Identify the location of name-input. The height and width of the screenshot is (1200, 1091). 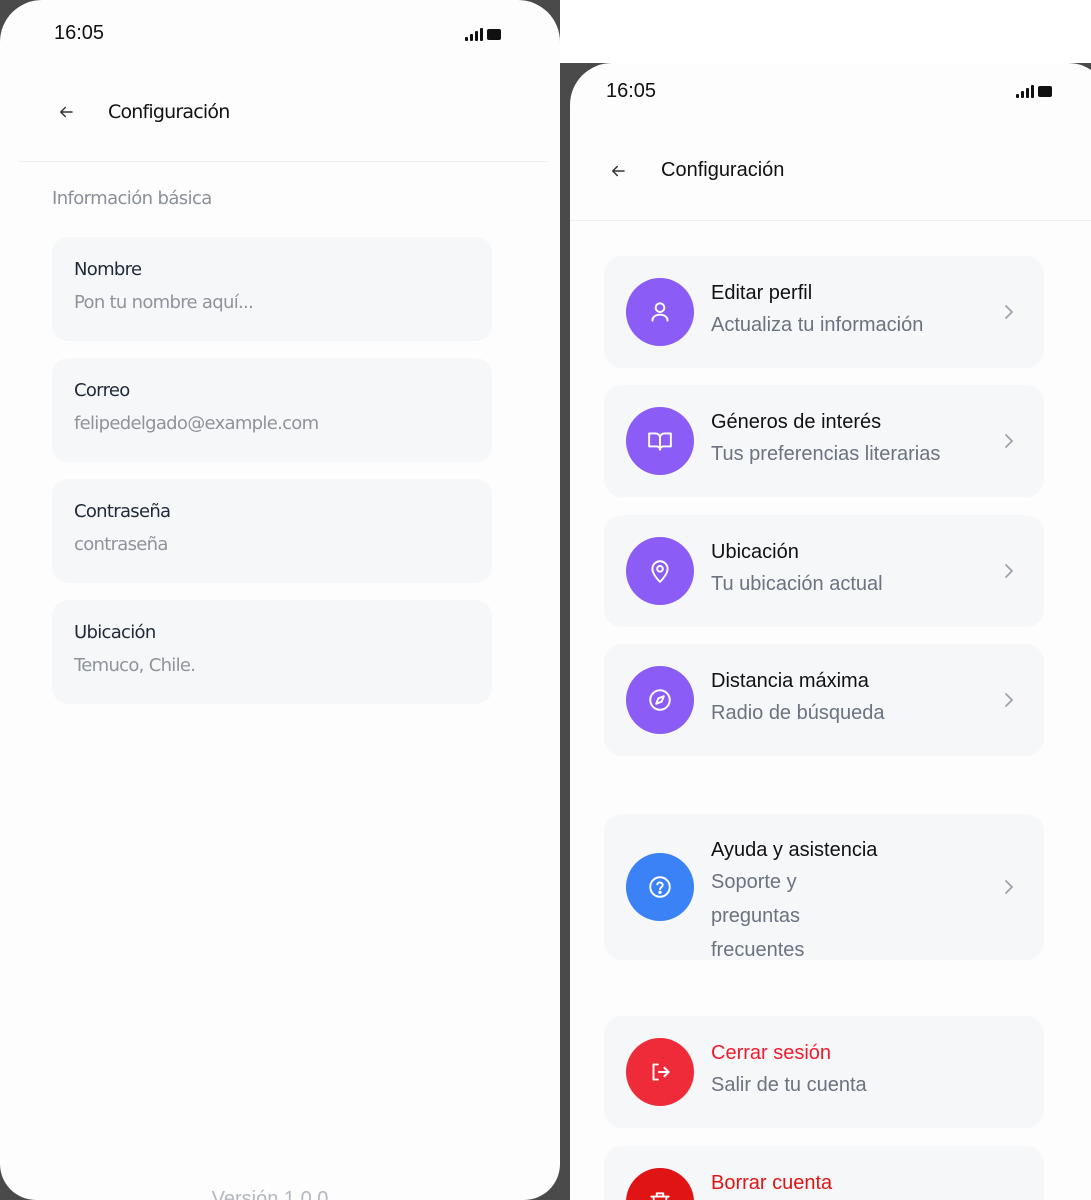
(272, 302).